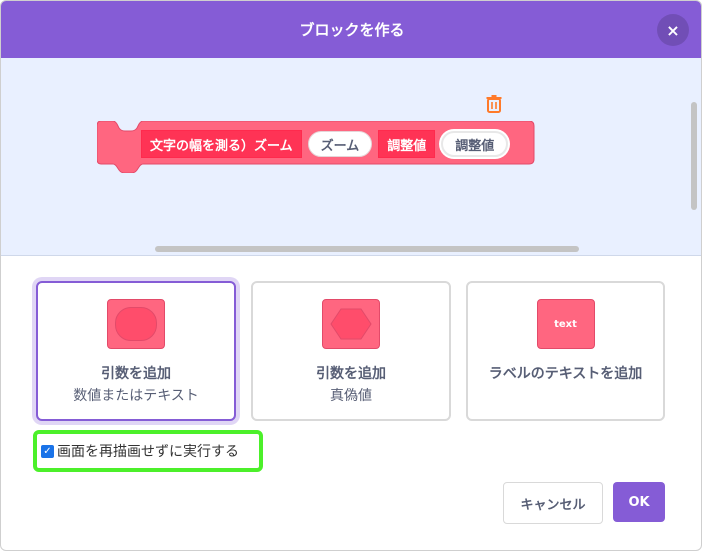 This screenshot has height=551, width=702. I want to click on add-input-number-text-card: 引数を追加 数値またはテキスト, so click(136, 351).